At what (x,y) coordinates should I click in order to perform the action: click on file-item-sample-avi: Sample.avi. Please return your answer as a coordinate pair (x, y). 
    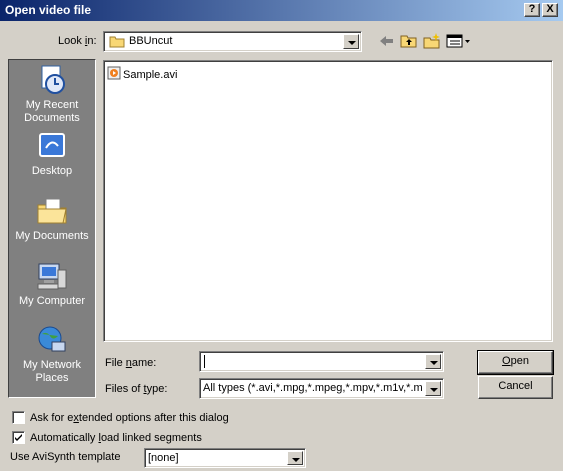
    Looking at the image, I should click on (142, 73).